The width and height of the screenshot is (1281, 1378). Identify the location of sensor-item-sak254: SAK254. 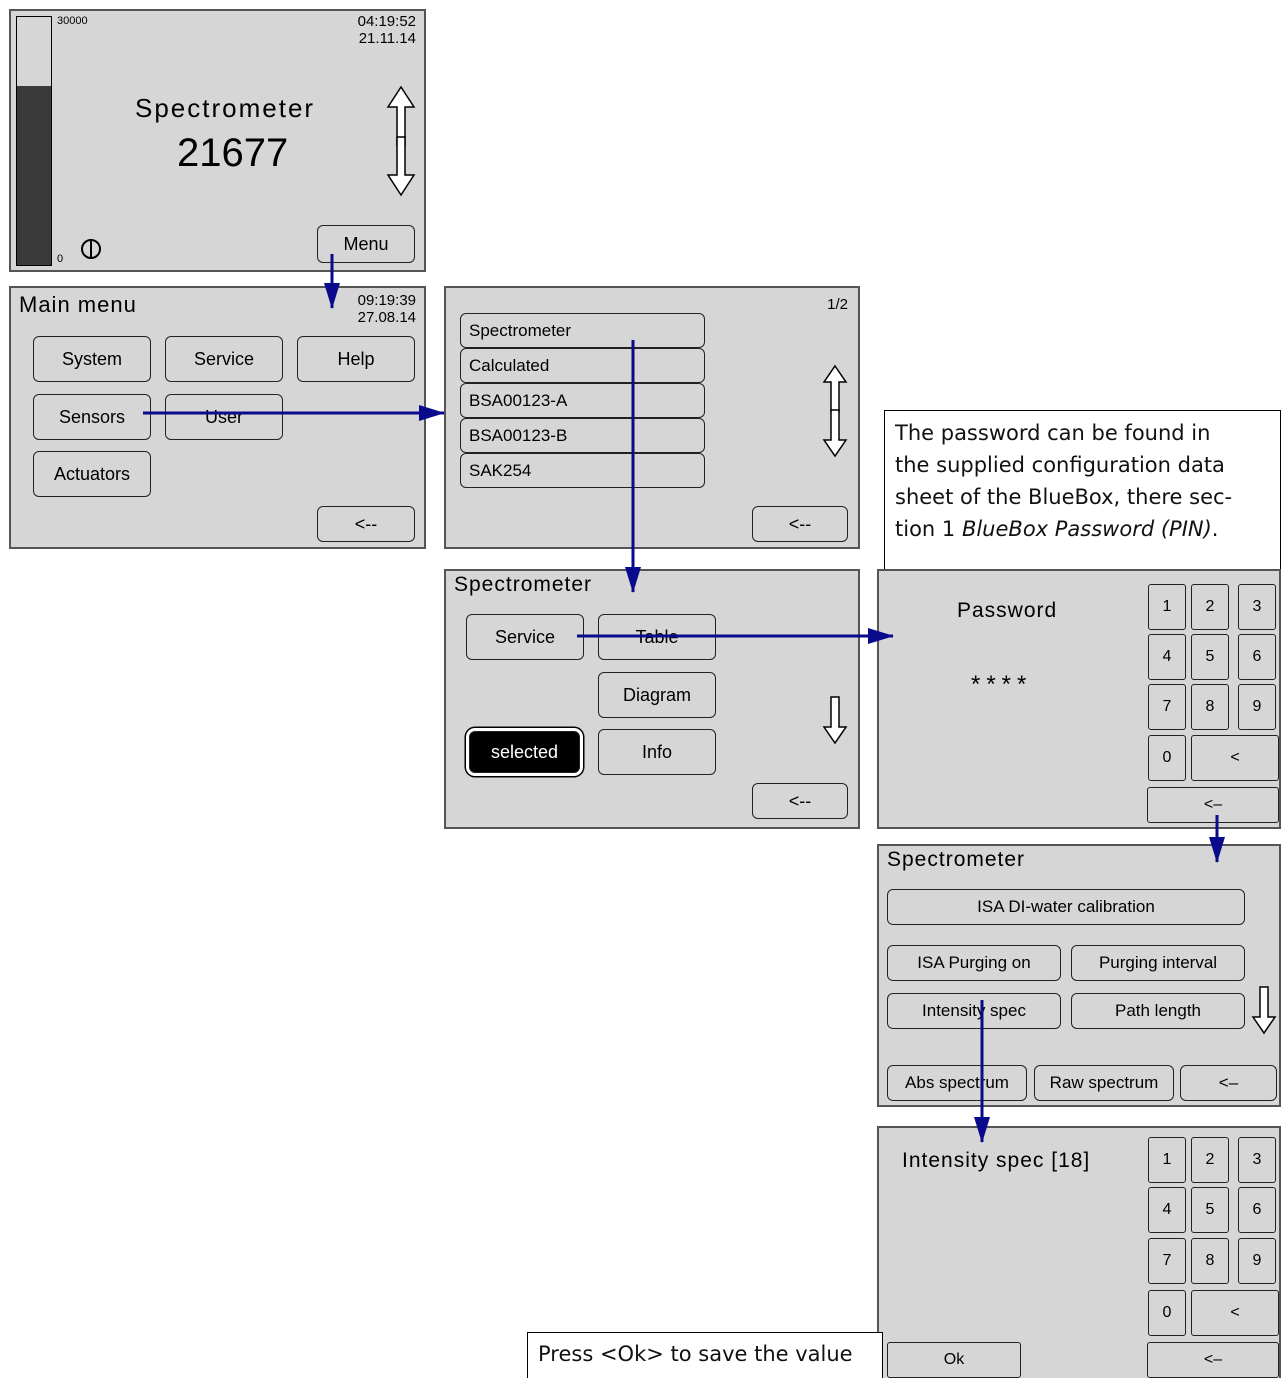
(582, 470).